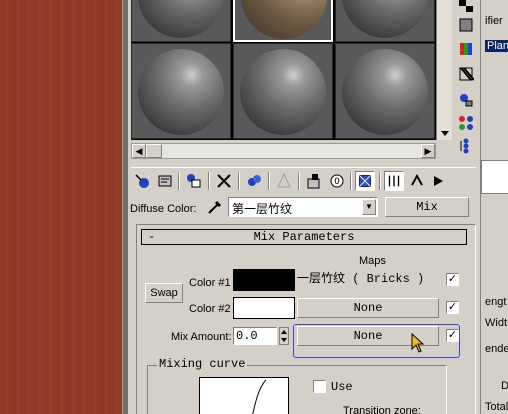  Describe the element at coordinates (210, 283) in the screenshot. I see `color1-label: Color #1` at that location.